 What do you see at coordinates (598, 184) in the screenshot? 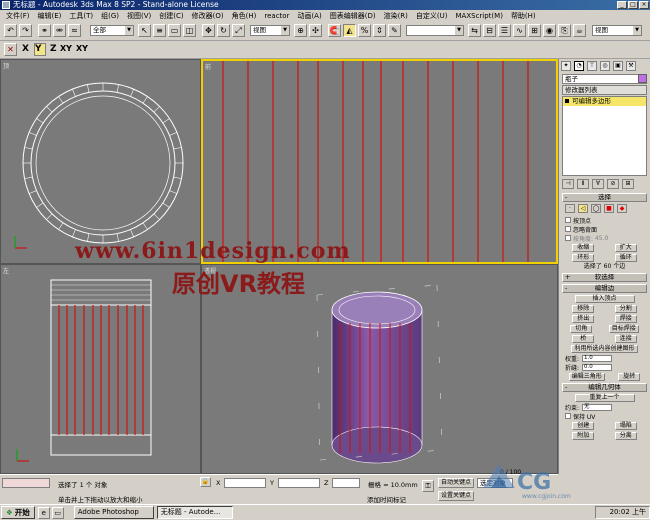
I see `make-unique-icon: ∀` at bounding box center [598, 184].